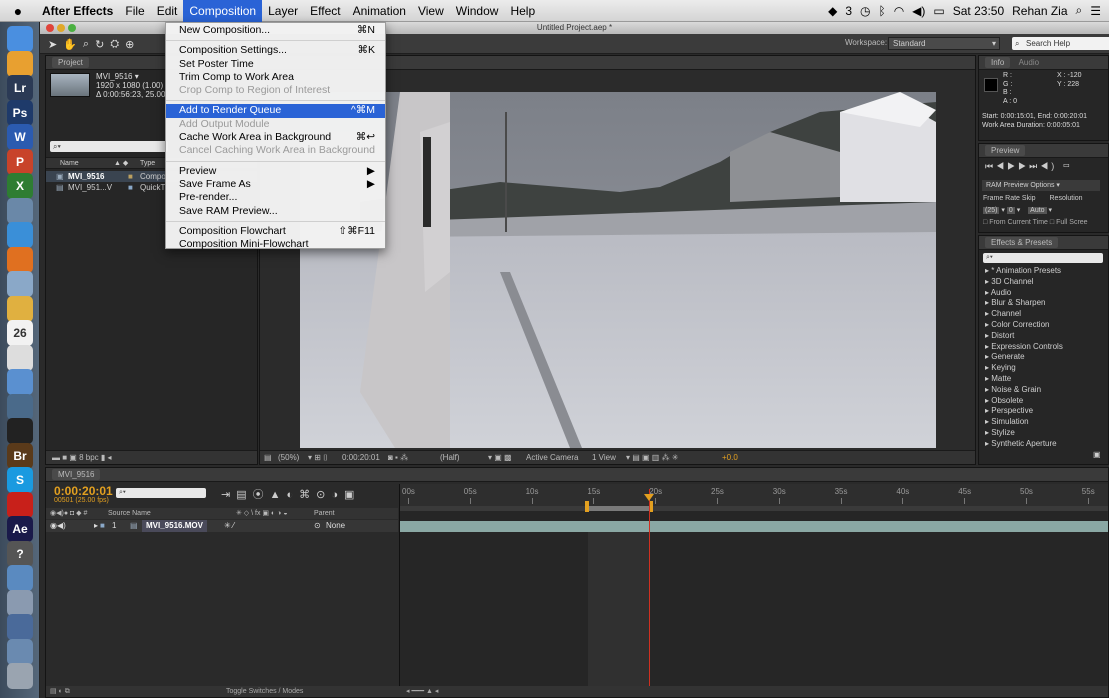  What do you see at coordinates (1029, 166) in the screenshot?
I see `playback-controls: ⏮◀▶▶⏭◀) ▭` at bounding box center [1029, 166].